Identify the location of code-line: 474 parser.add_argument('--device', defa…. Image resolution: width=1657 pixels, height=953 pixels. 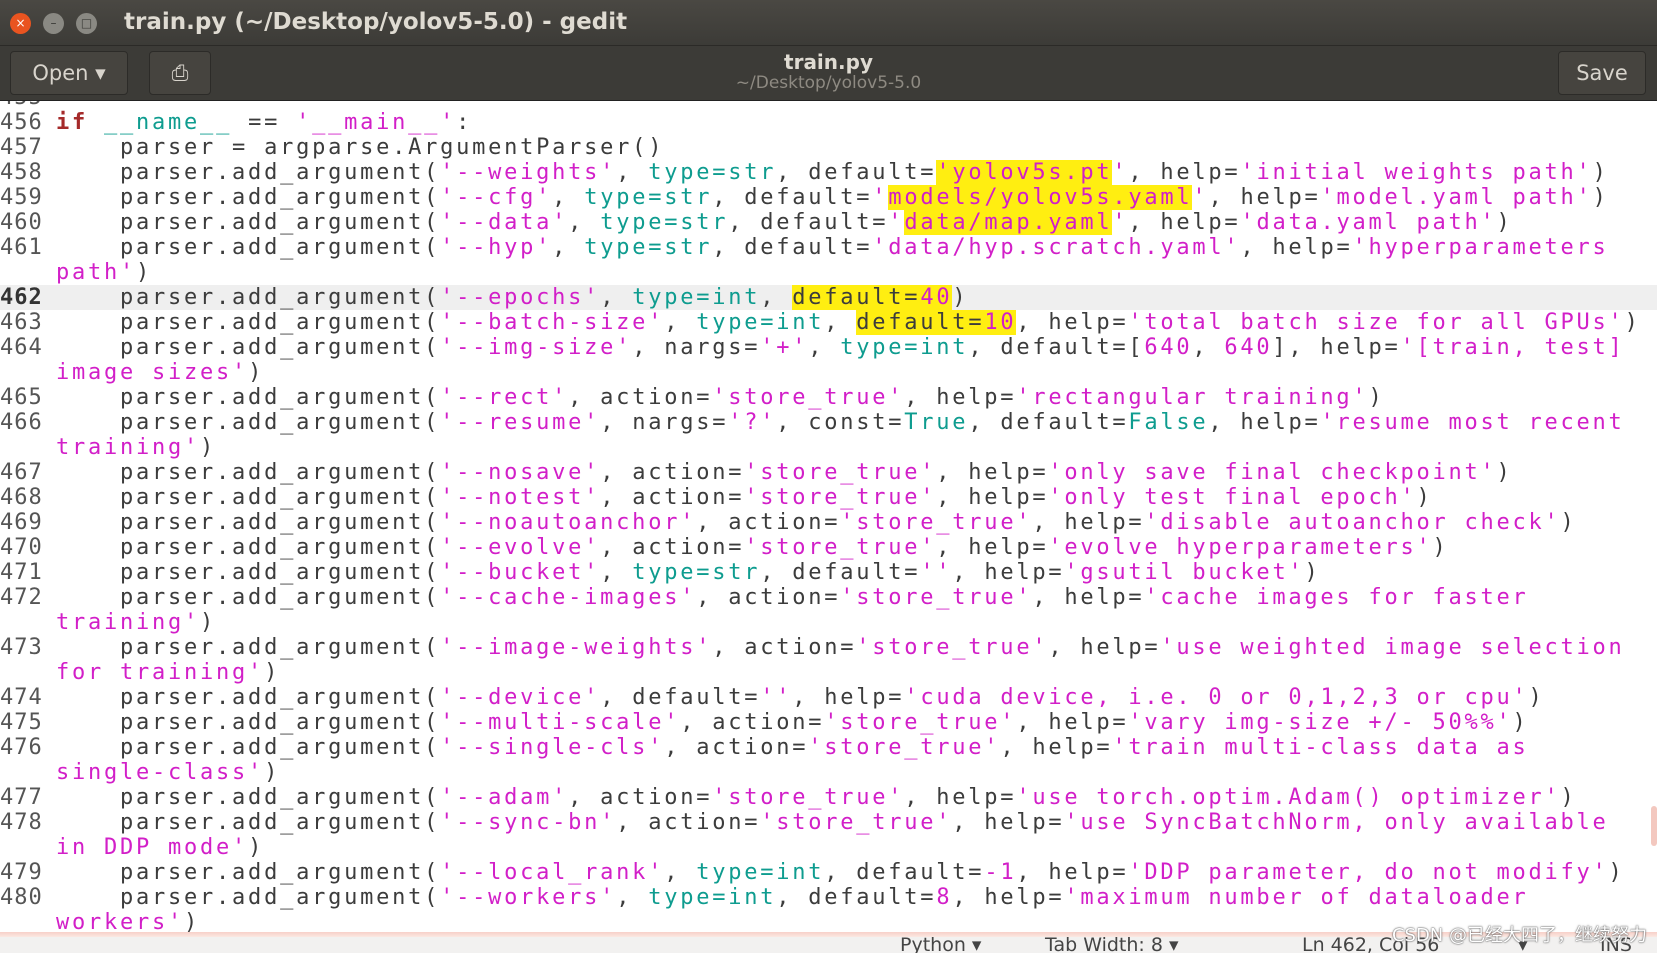
(828, 697).